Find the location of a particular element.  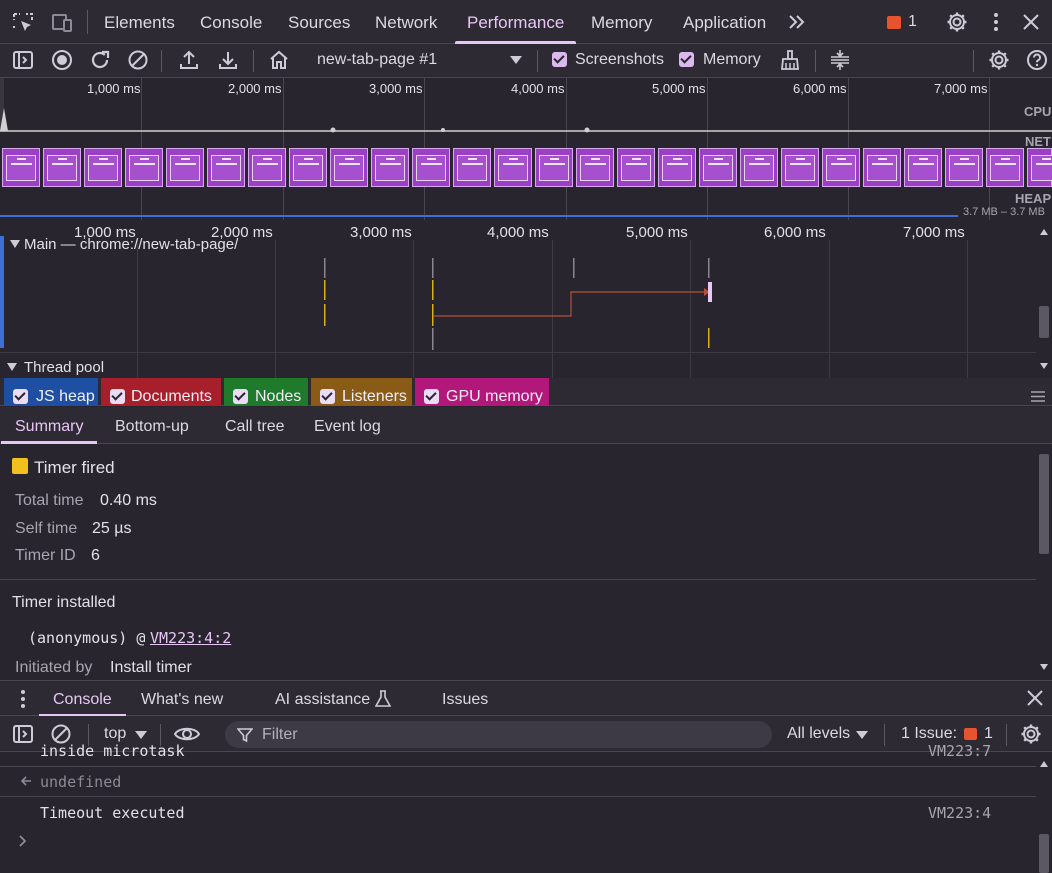

event-color-swatch is located at coordinates (20, 466).